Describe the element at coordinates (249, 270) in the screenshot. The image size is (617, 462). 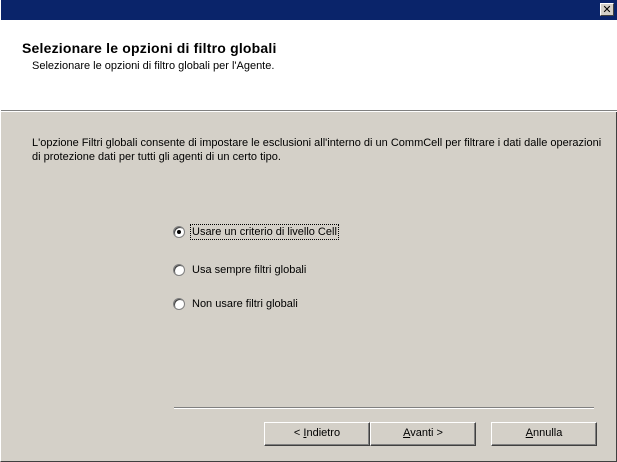
I see `radio-label: Usa sempre filtri globali` at that location.